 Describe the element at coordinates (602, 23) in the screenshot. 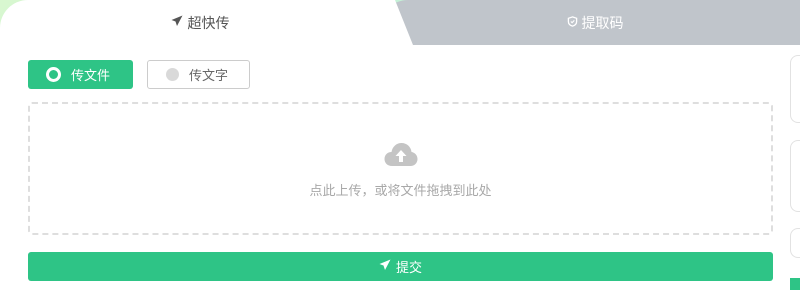

I see `tab-pickup-code-label: 提取码` at that location.